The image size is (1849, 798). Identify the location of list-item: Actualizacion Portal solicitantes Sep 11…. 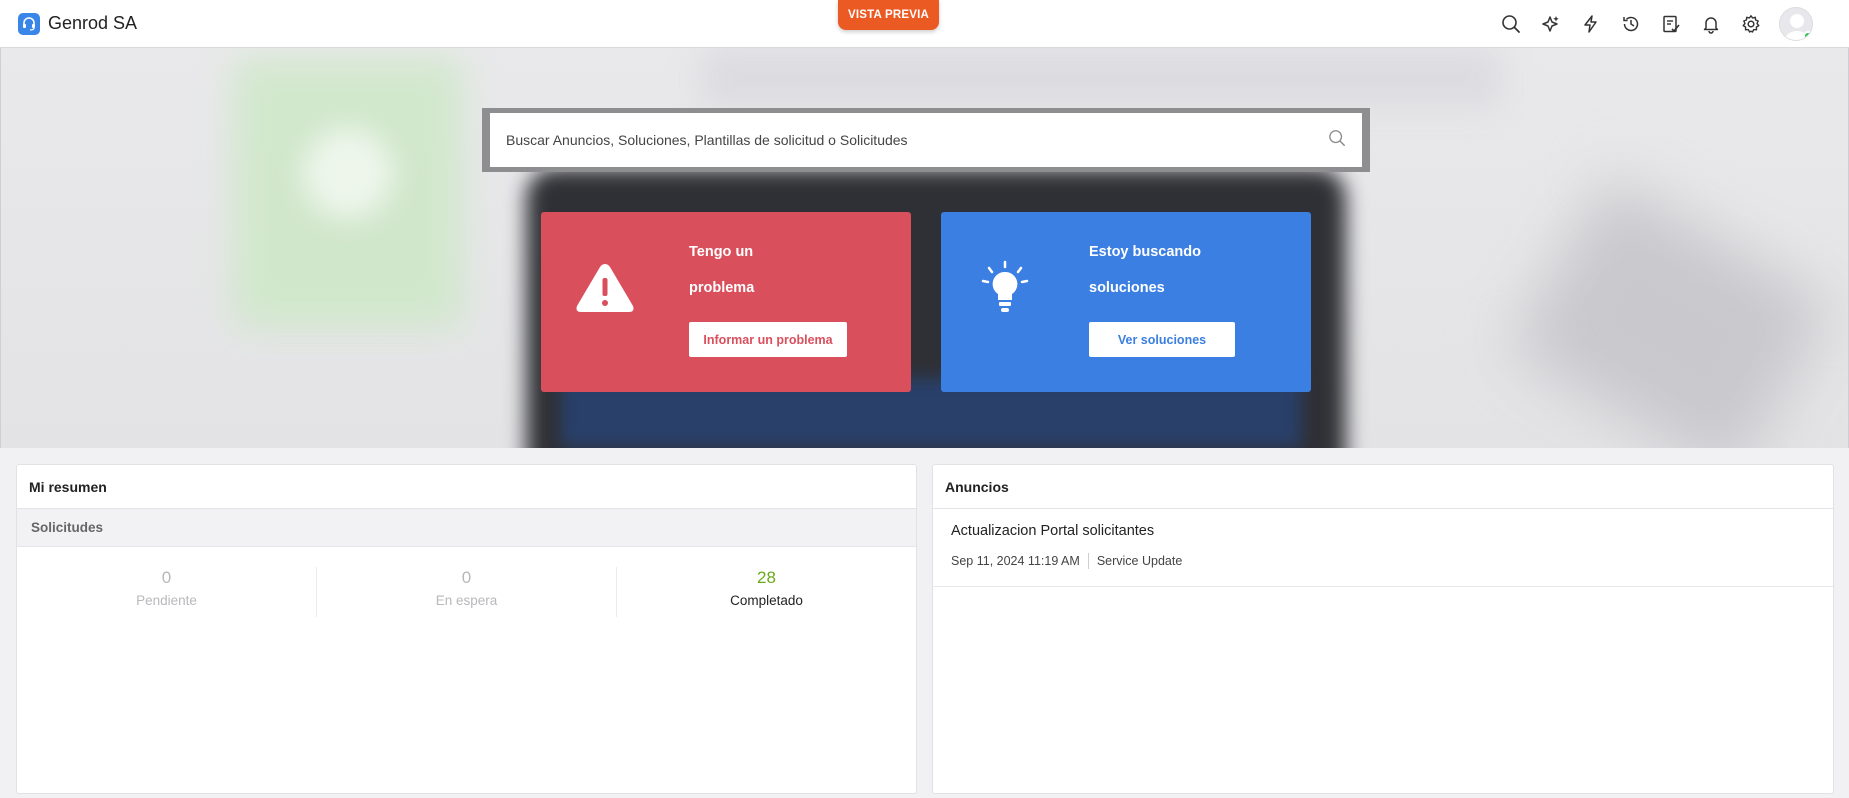
(1383, 548).